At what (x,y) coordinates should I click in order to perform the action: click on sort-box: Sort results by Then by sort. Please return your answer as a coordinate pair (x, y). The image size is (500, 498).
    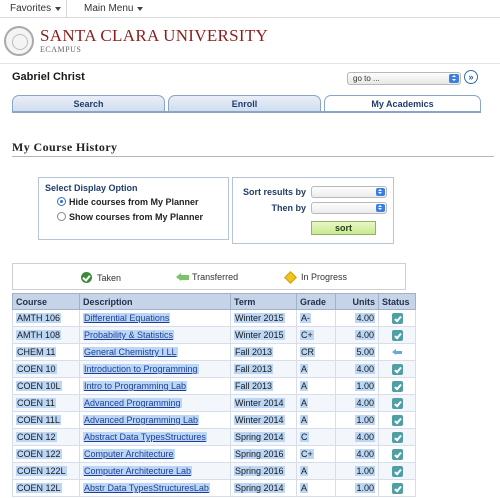
    Looking at the image, I should click on (313, 210).